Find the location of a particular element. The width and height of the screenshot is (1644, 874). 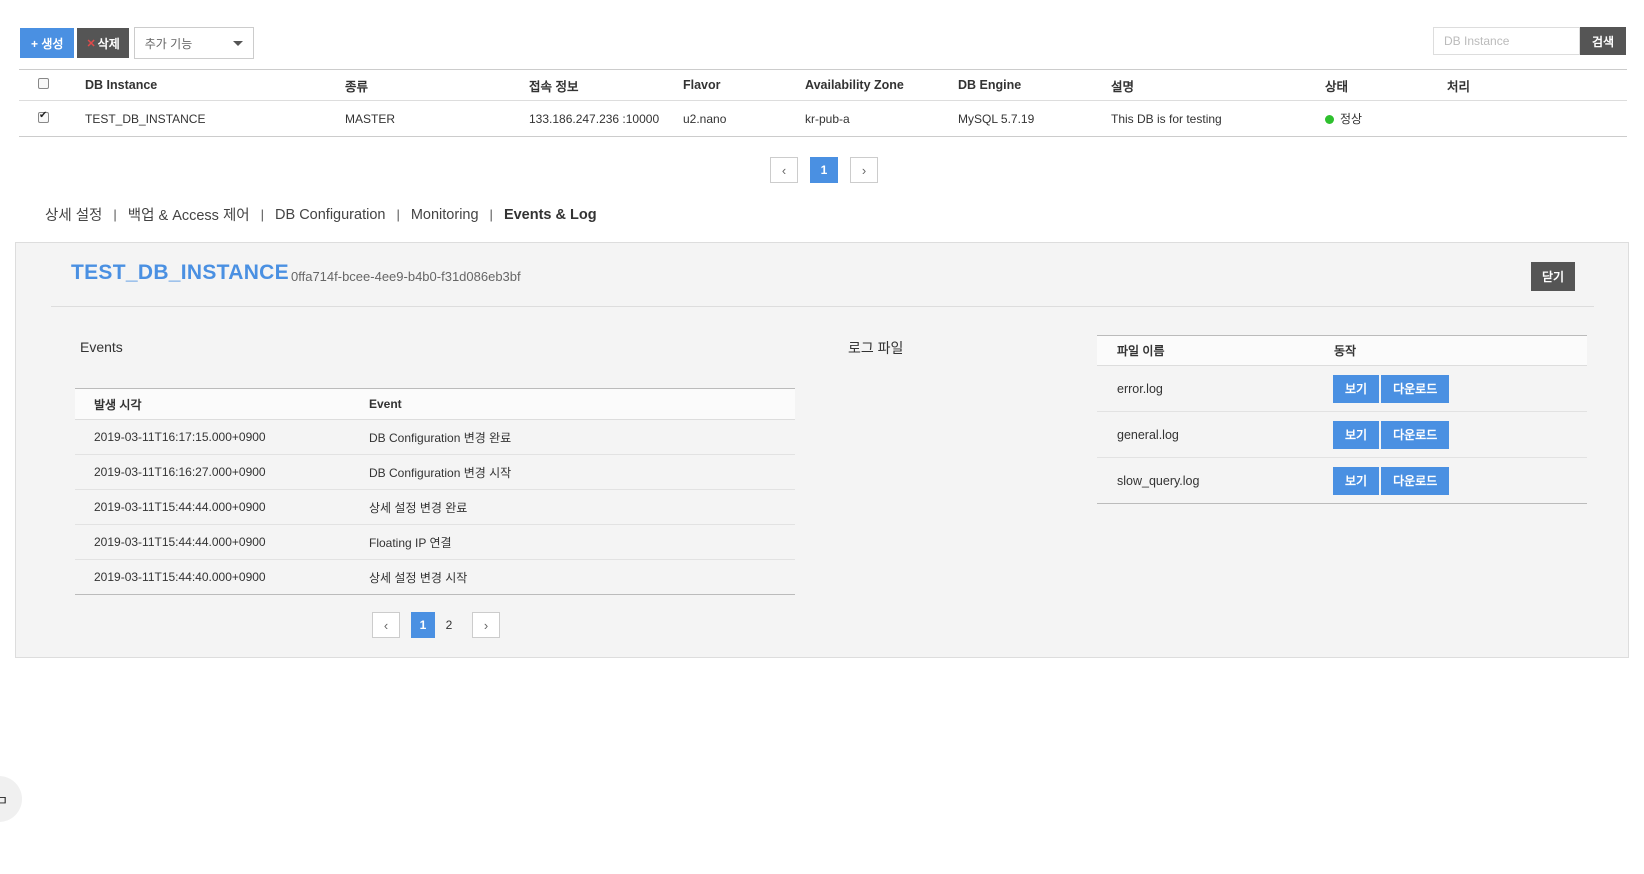

instance-id: 0ffa714f-bcee-4ee9-b4b0-f31d086eb3bf is located at coordinates (406, 276).